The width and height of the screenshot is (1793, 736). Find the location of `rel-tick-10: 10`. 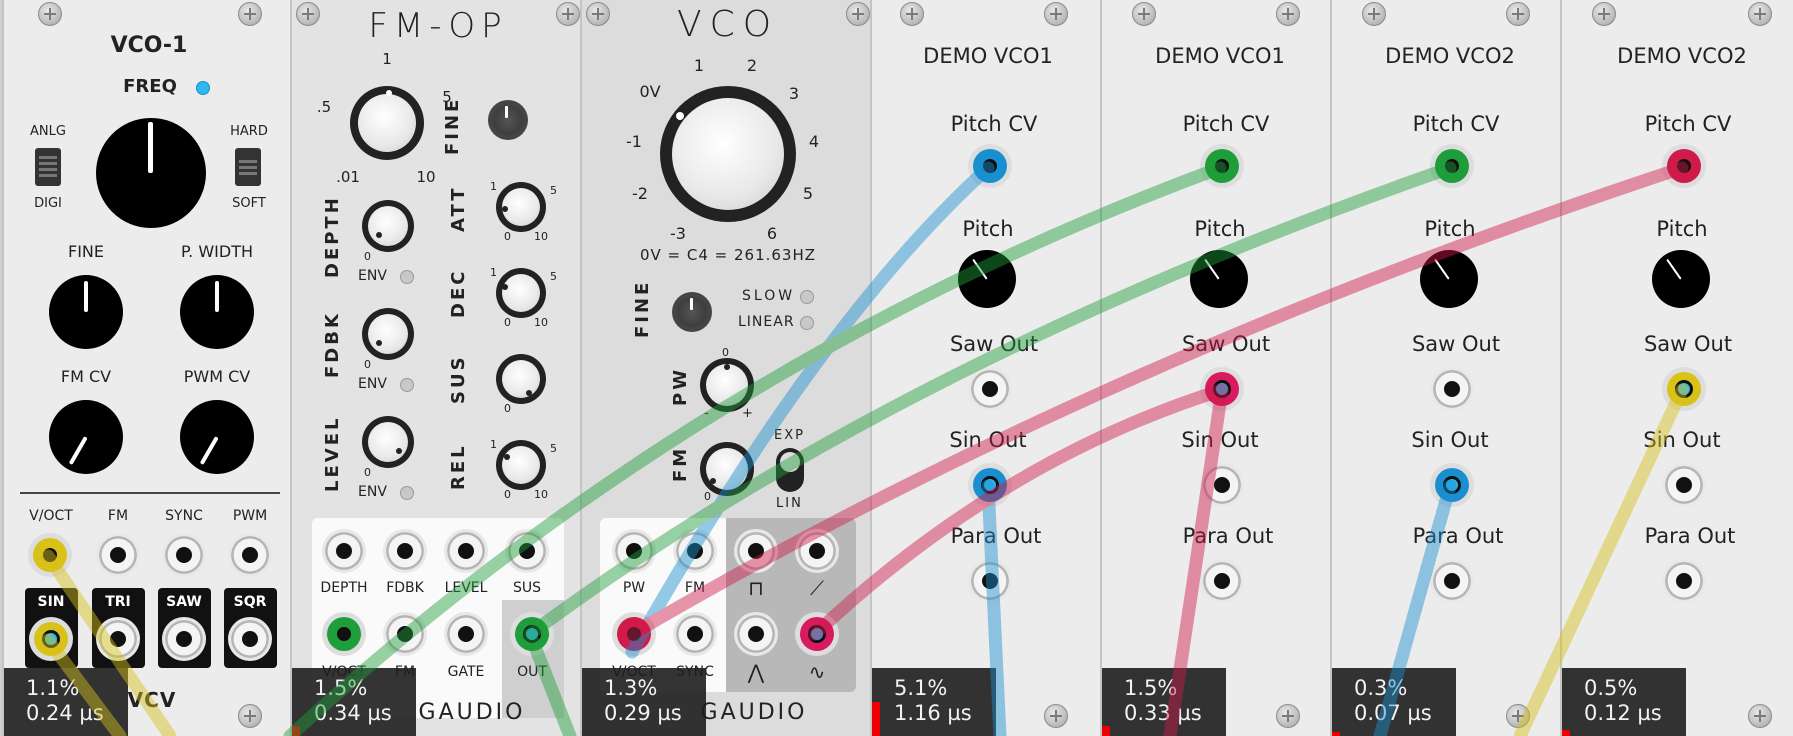

rel-tick-10: 10 is located at coordinates (541, 494).